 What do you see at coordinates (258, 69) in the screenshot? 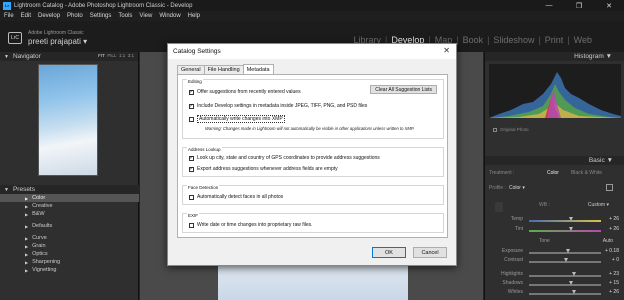
I see `tab-metadata: Metadata` at bounding box center [258, 69].